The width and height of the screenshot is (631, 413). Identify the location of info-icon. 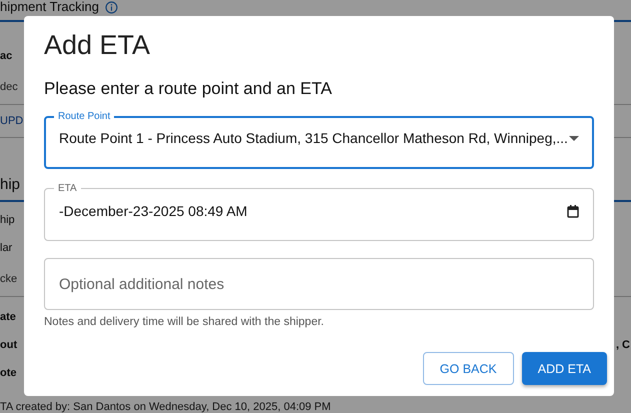
(111, 7).